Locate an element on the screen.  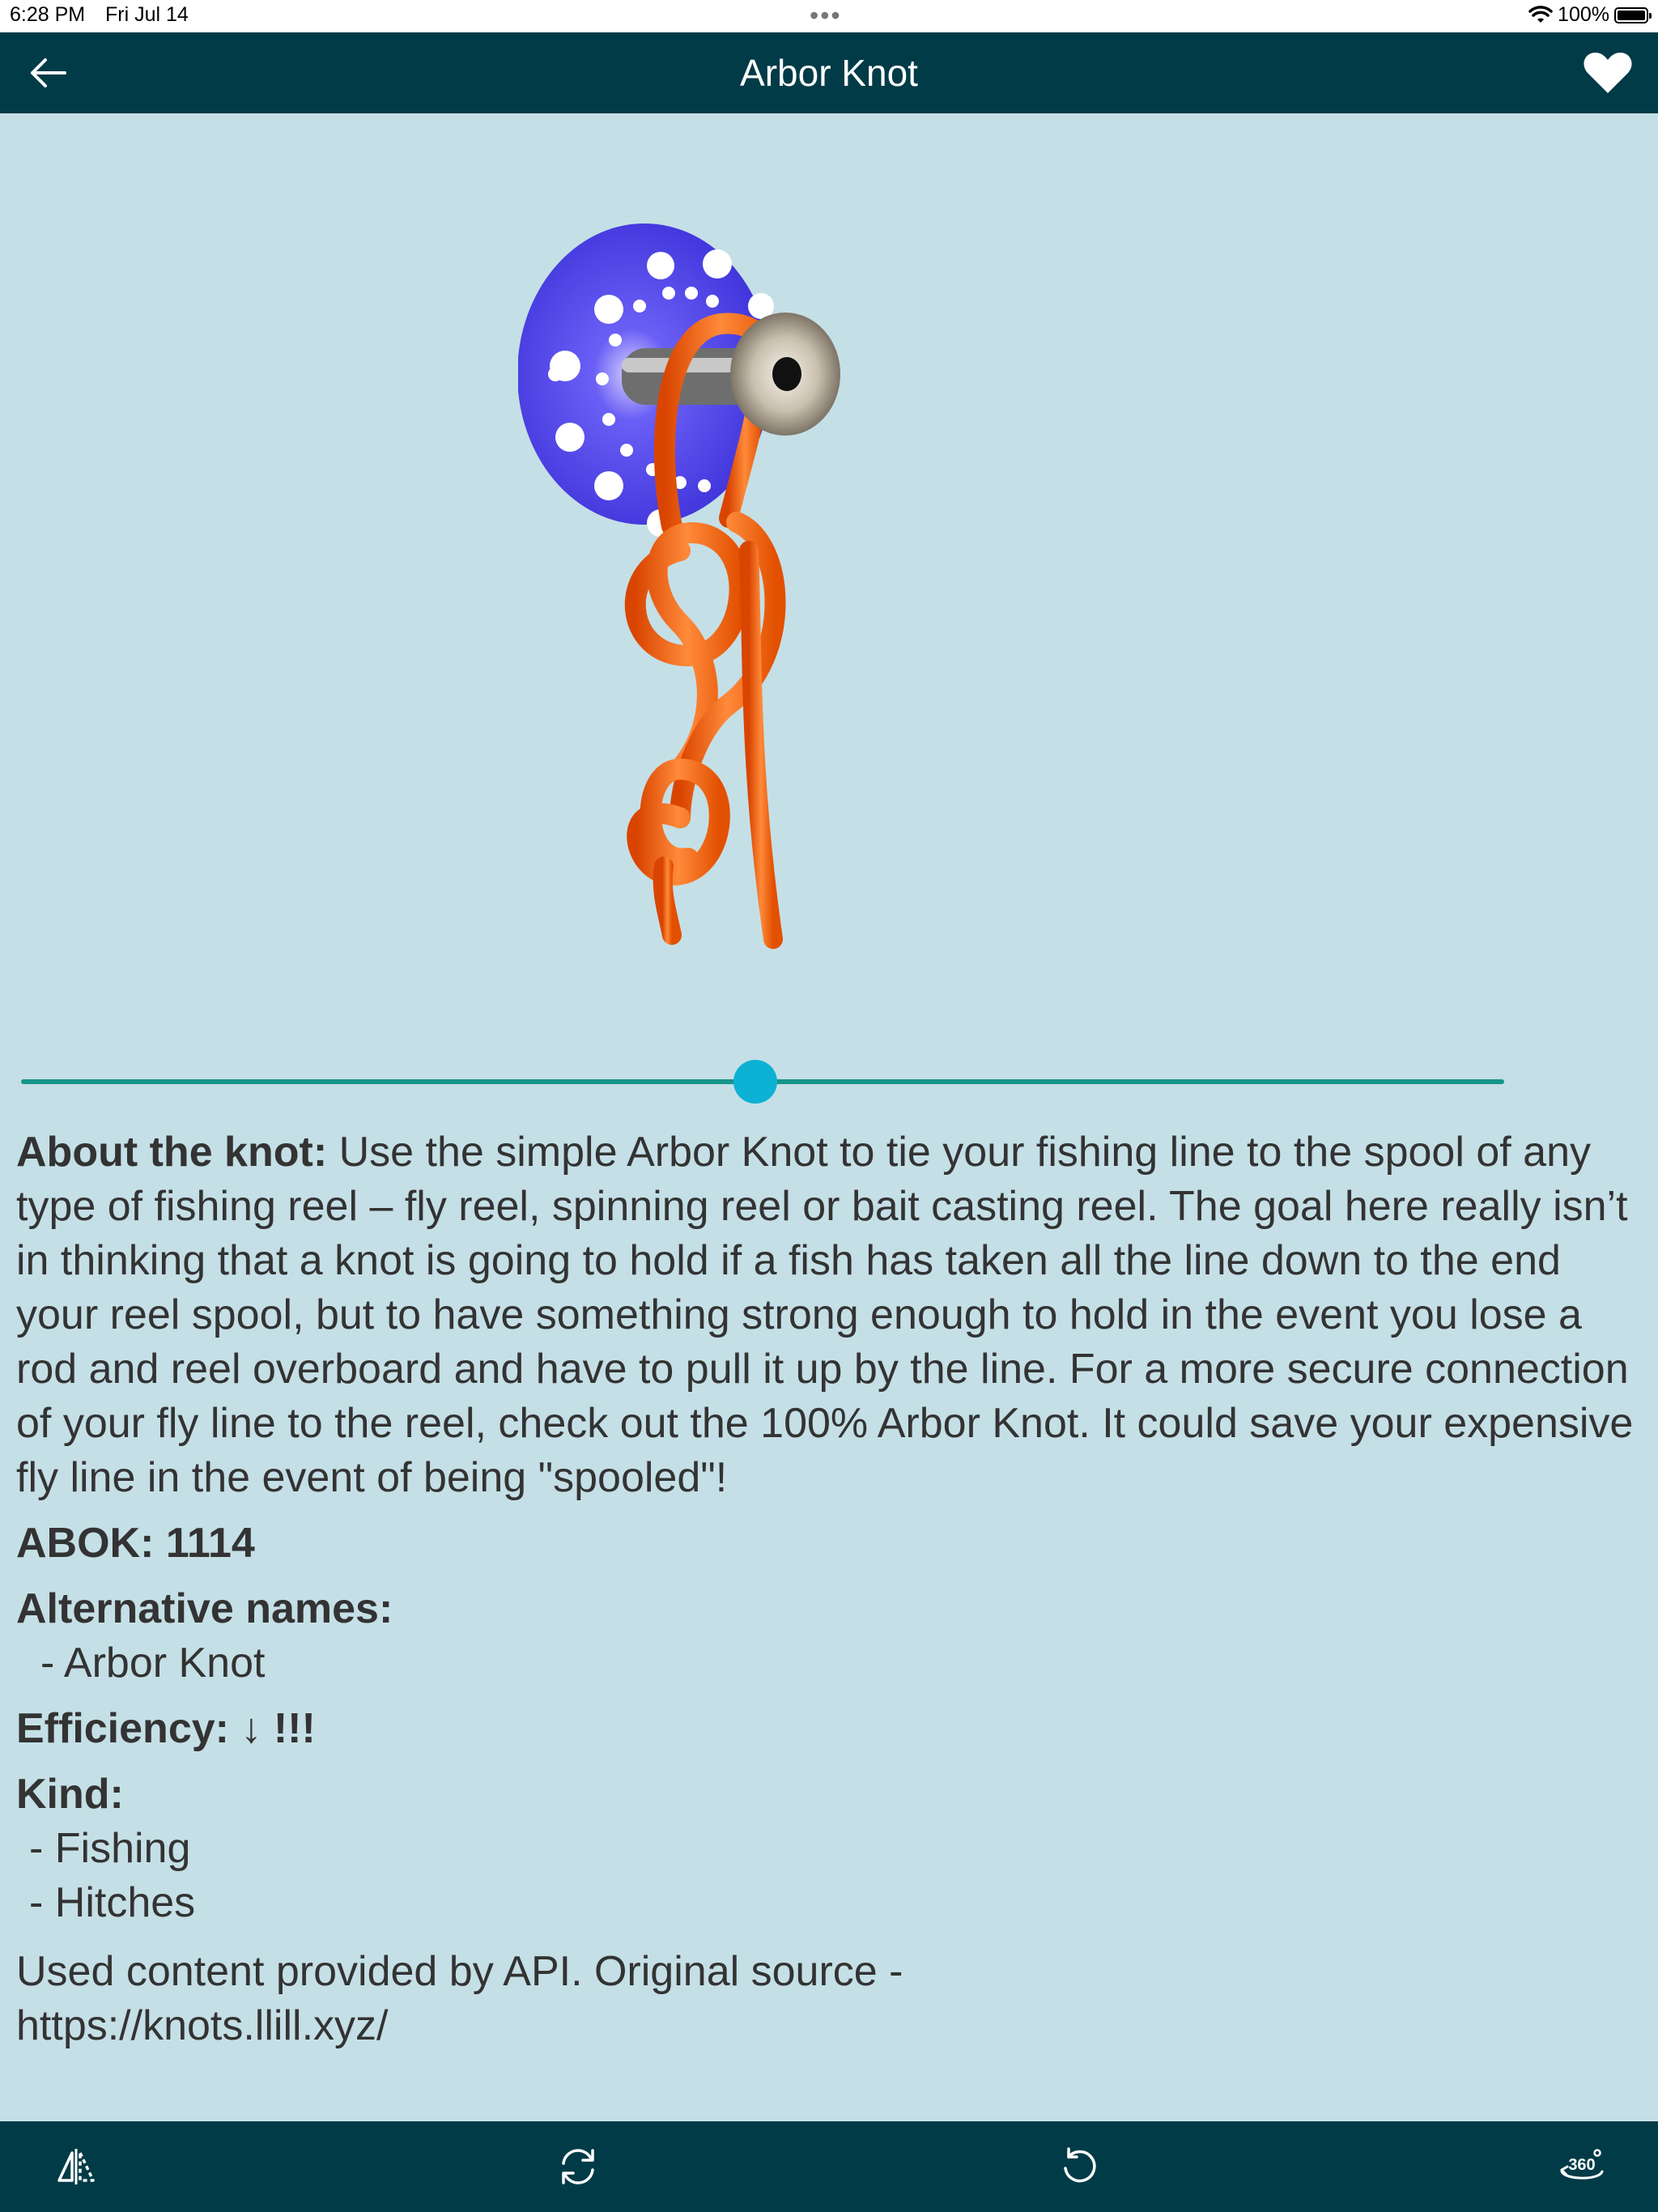
battery-level is located at coordinates (1631, 15).